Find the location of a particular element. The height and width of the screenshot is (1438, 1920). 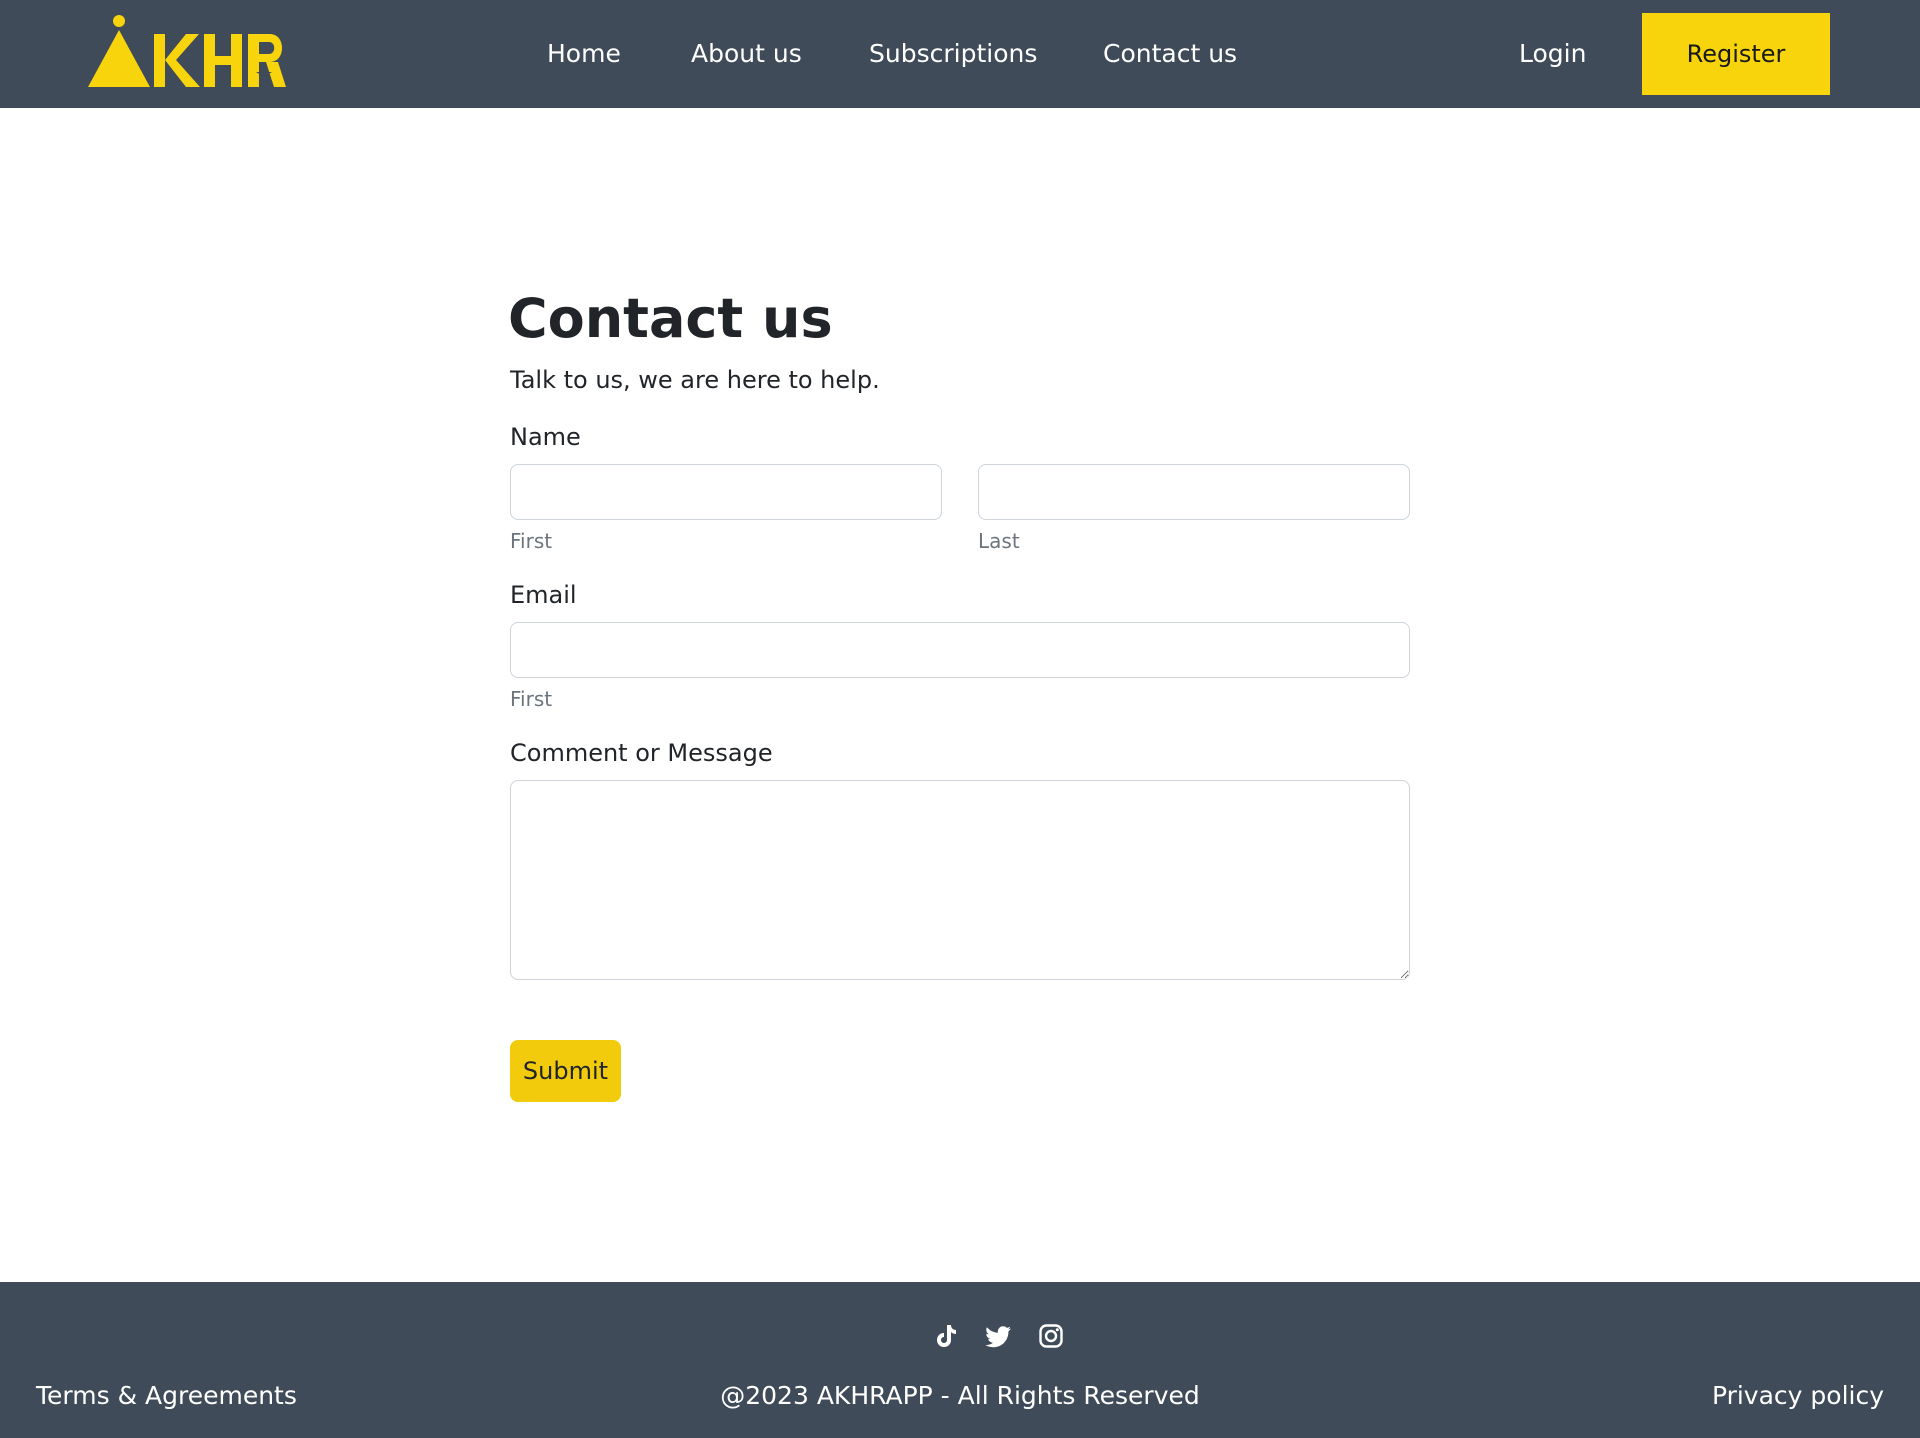

social-links is located at coordinates (960, 1337).